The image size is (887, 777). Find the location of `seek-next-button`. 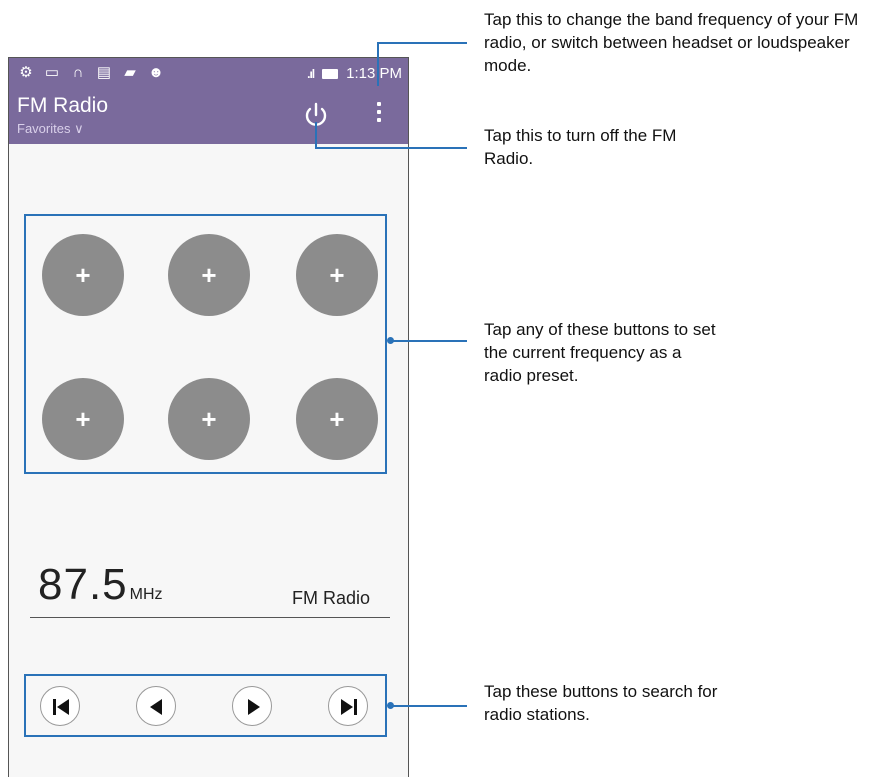

seek-next-button is located at coordinates (252, 706).